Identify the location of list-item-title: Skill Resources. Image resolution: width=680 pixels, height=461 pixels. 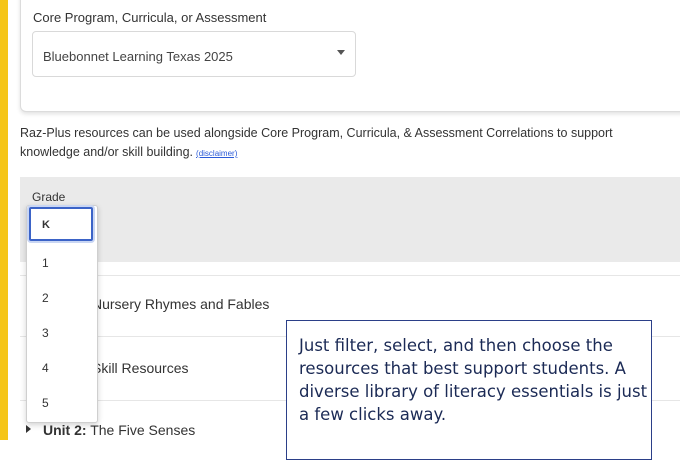
(140, 368).